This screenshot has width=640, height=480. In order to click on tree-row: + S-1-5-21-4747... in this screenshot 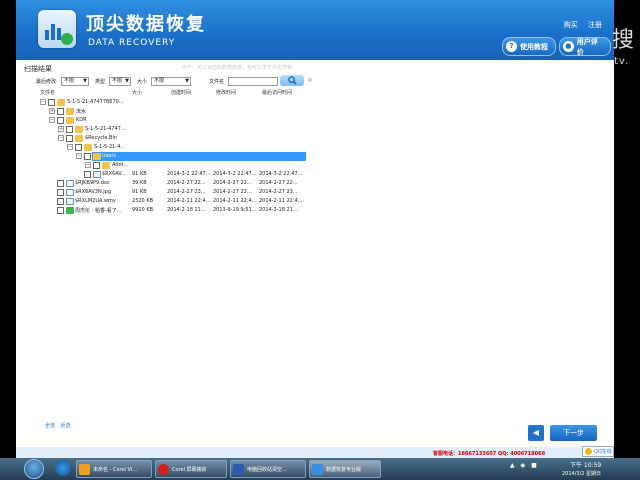, I will do `click(166, 129)`.